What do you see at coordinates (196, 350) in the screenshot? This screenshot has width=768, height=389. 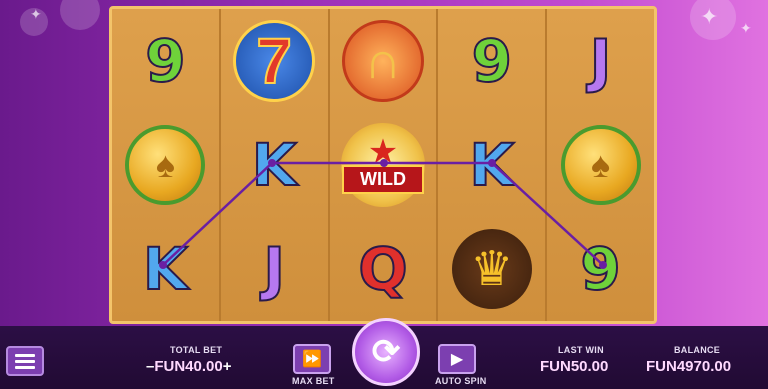 I see `total-bet-label: TOTAL BET` at bounding box center [196, 350].